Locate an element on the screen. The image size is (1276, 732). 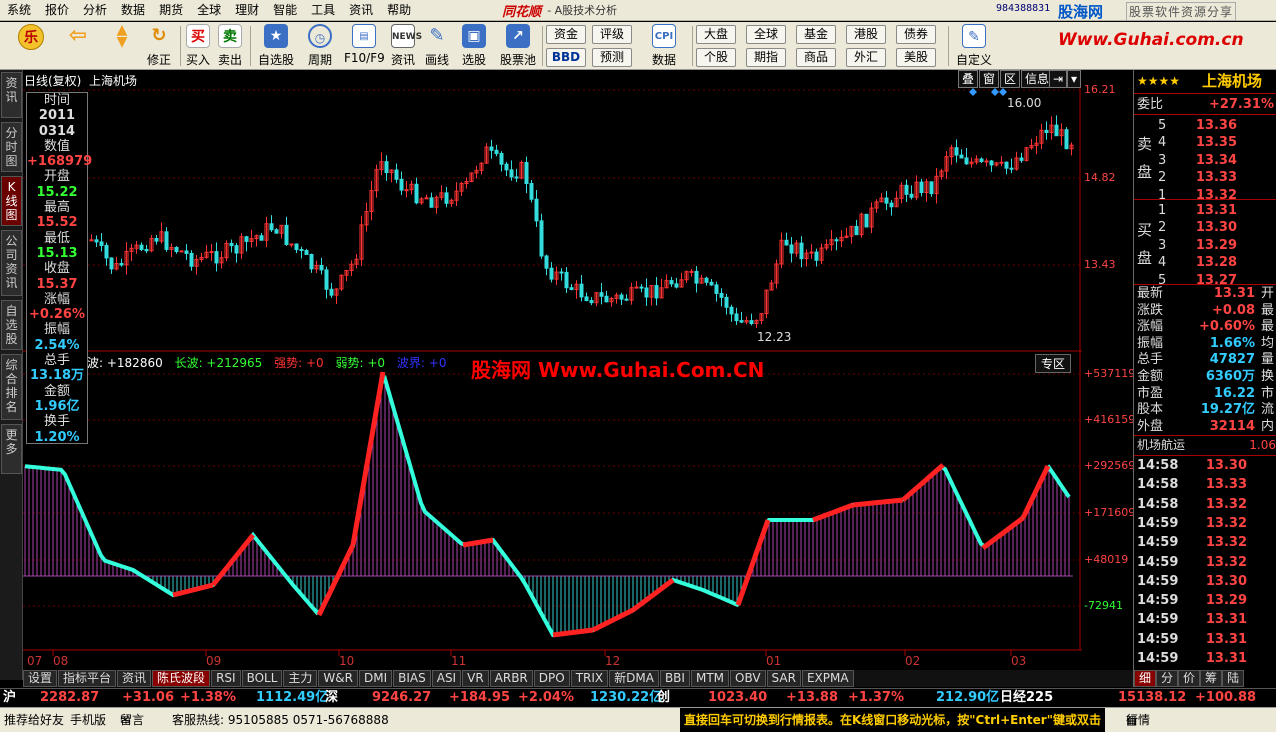
indicator-tab: DPO is located at coordinates (551, 678).